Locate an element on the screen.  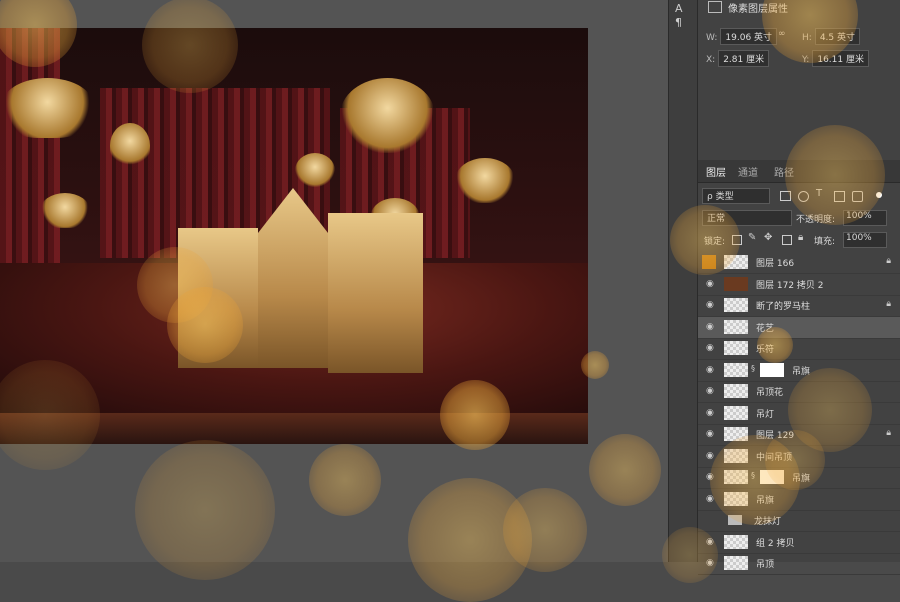
layer-name: 图层 129 is located at coordinates (775, 434).